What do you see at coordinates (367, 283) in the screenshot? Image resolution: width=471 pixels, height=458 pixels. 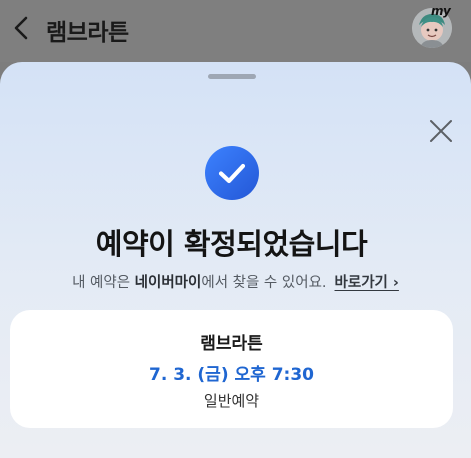 I see `go-to-my-reservations-link: 바로가기 ›` at bounding box center [367, 283].